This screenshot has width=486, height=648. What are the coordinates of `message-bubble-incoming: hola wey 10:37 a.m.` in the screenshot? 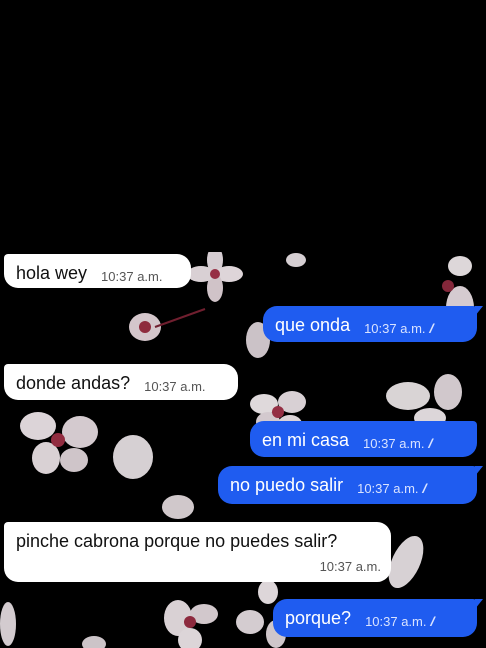 It's located at (97, 271).